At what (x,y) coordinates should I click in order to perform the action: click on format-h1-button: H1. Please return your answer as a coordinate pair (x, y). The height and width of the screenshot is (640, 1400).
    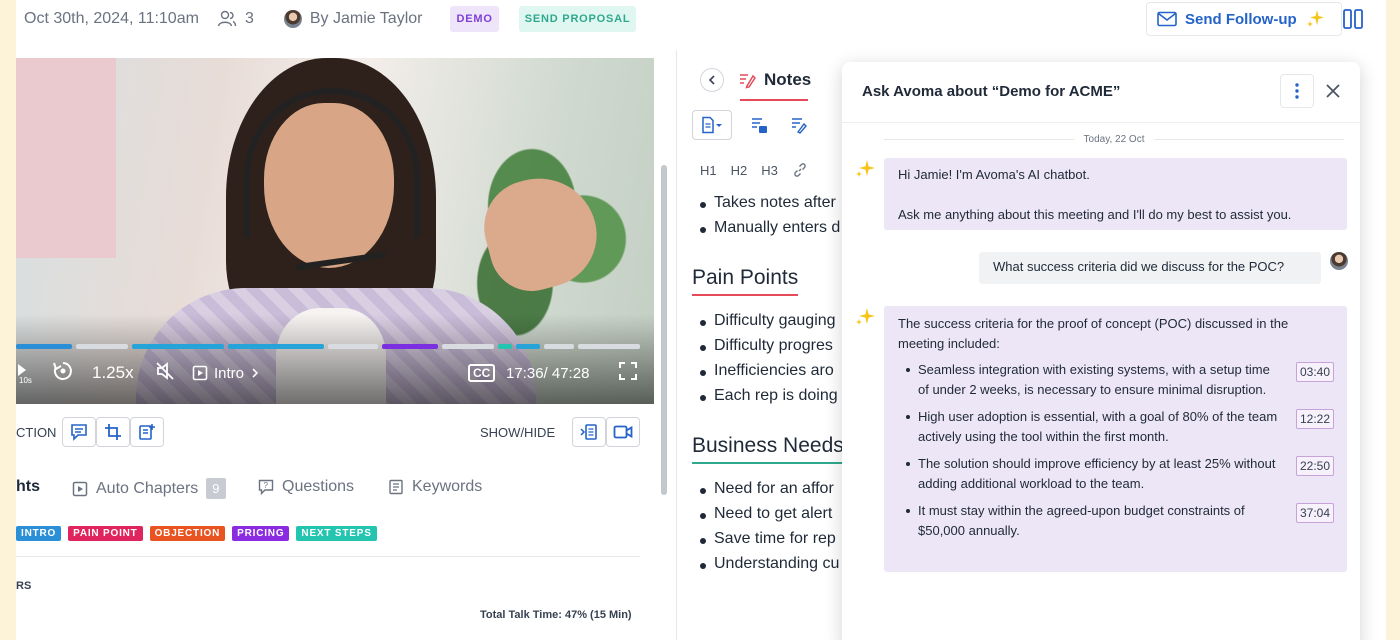
    Looking at the image, I should click on (708, 170).